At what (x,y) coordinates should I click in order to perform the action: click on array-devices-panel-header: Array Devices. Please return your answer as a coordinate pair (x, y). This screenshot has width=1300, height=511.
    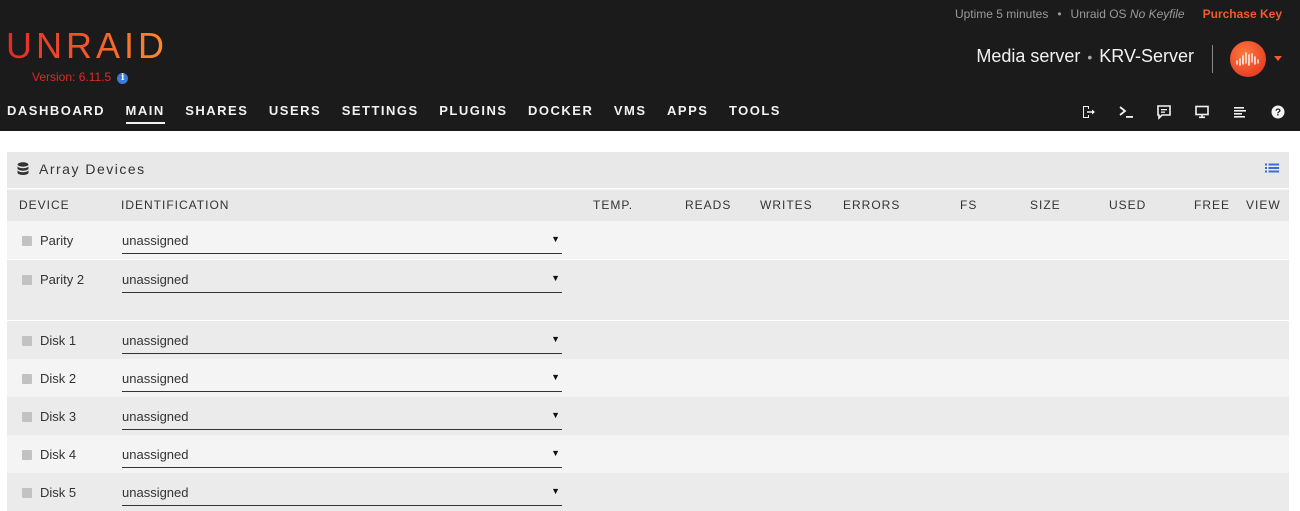
    Looking at the image, I should click on (648, 170).